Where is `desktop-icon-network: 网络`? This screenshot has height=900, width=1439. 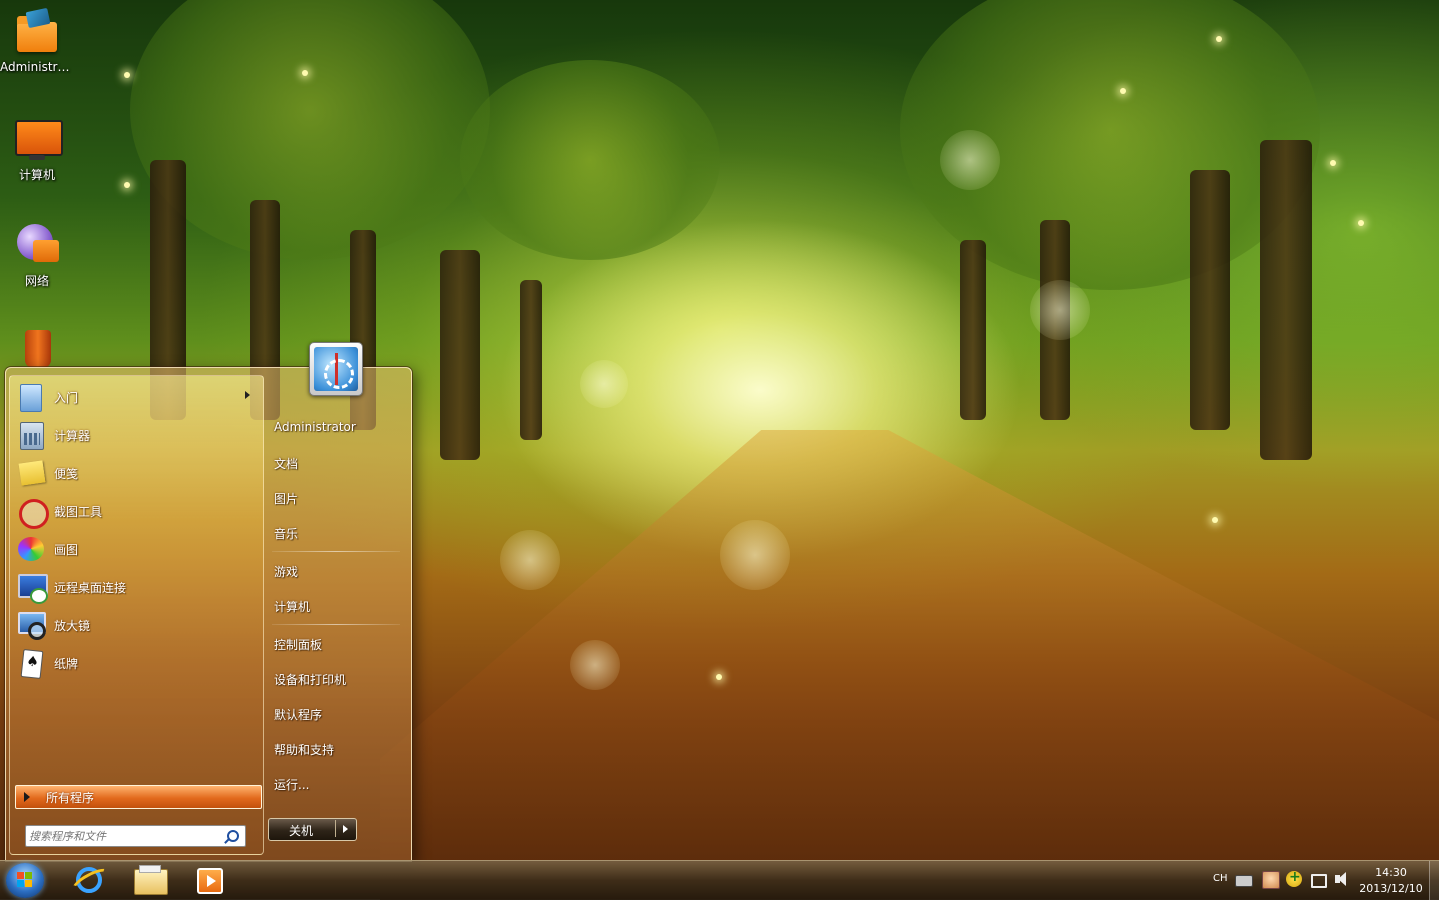
desktop-icon-network: 网络 is located at coordinates (37, 254).